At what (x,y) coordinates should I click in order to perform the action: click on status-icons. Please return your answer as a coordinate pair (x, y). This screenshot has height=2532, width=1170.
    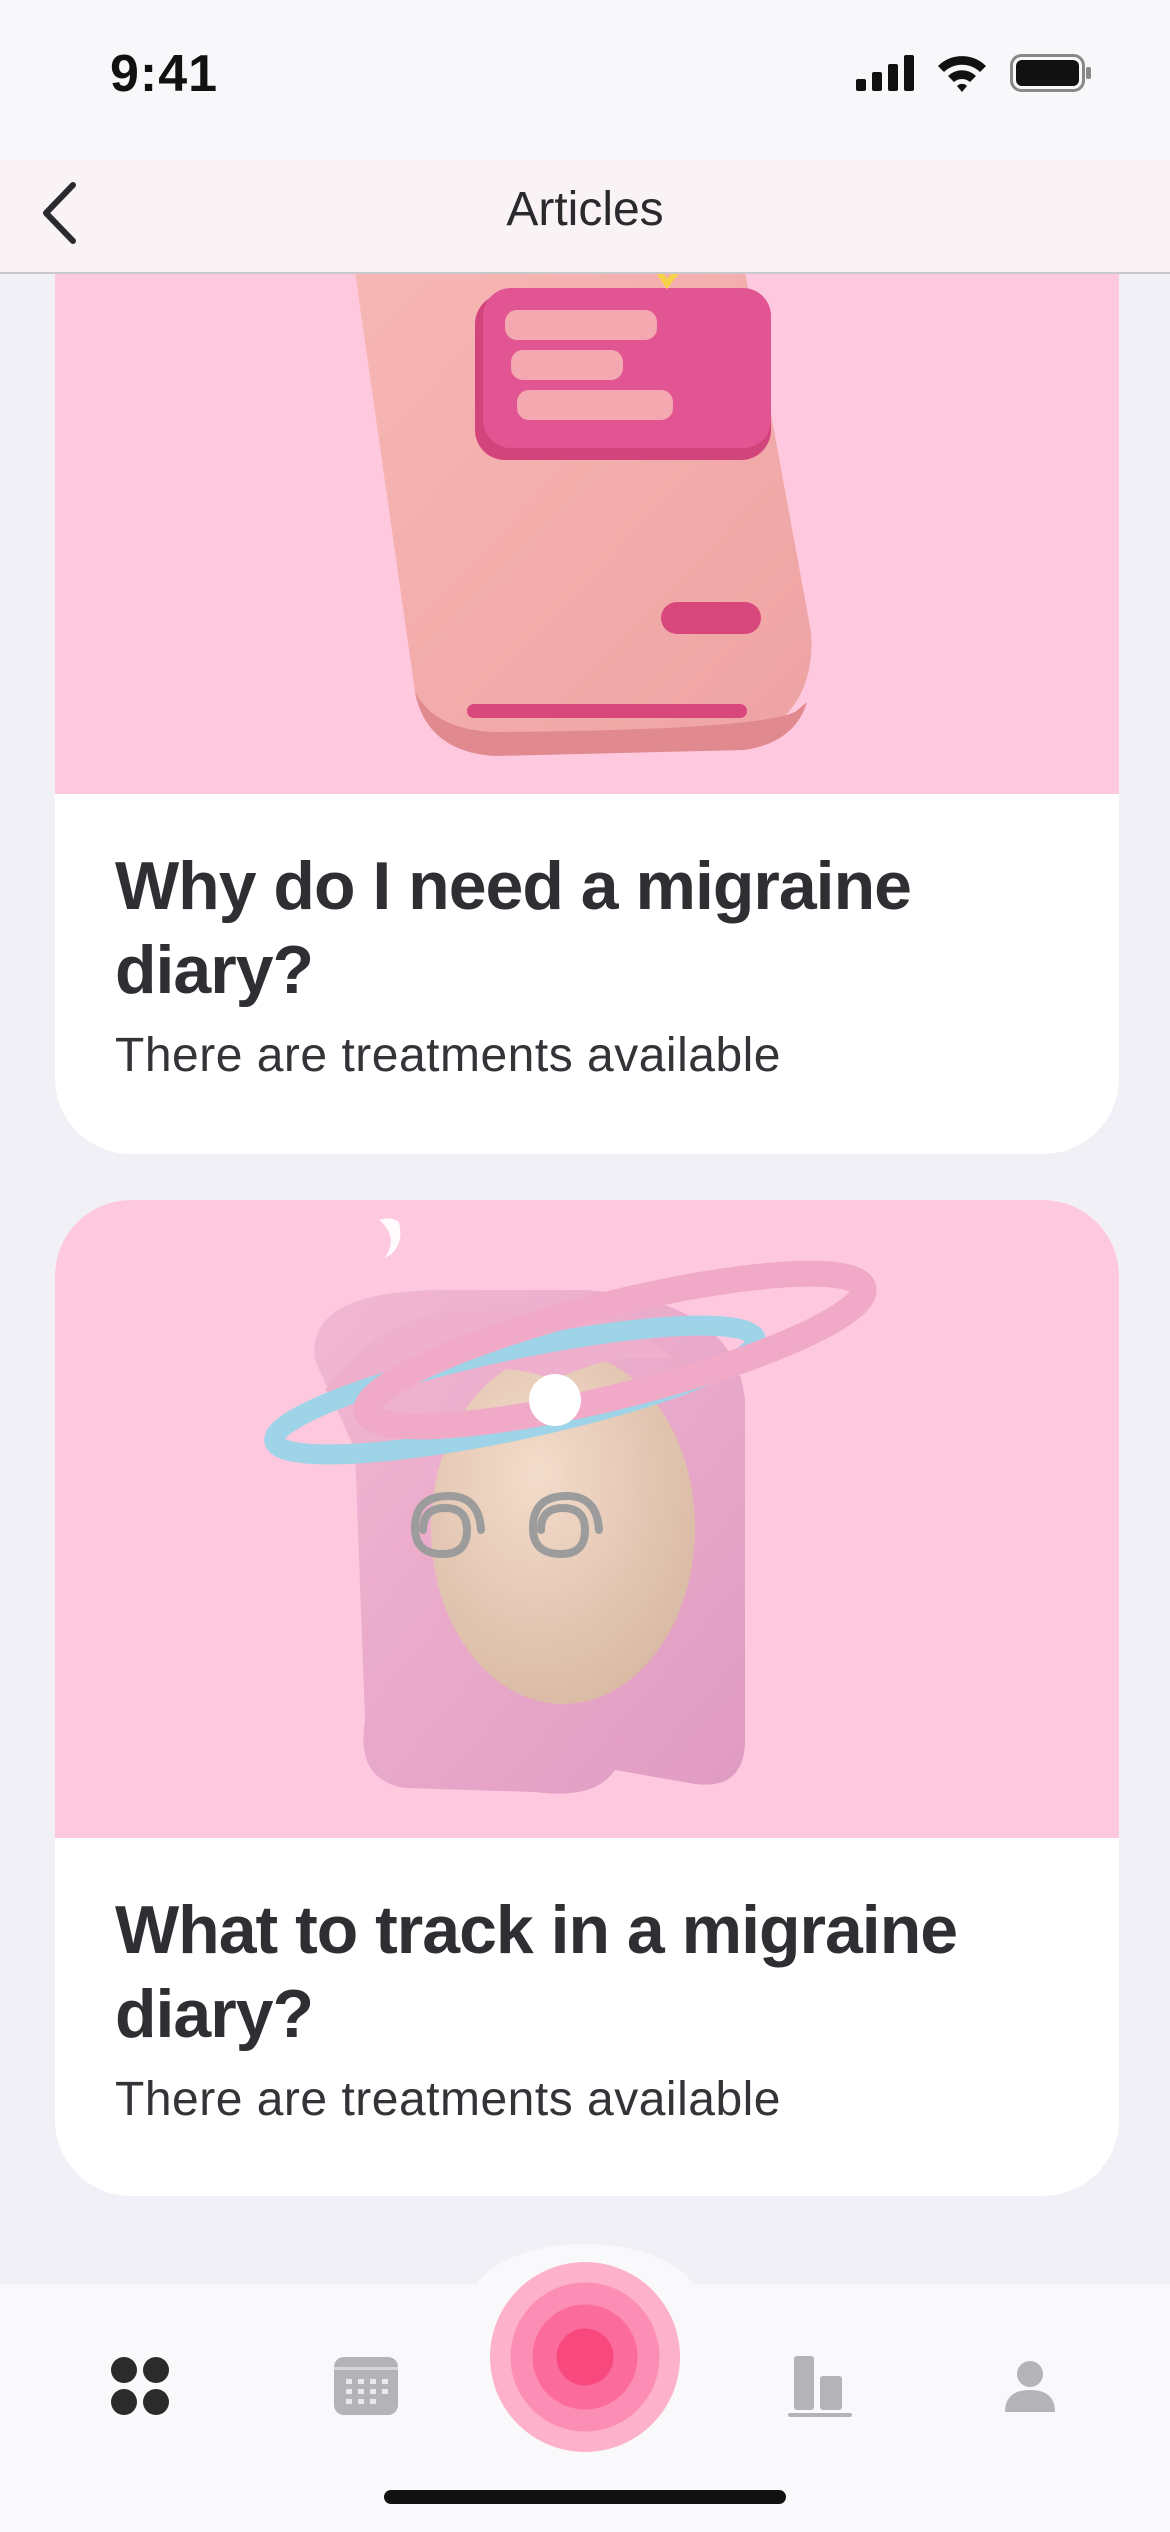
    Looking at the image, I should click on (974, 75).